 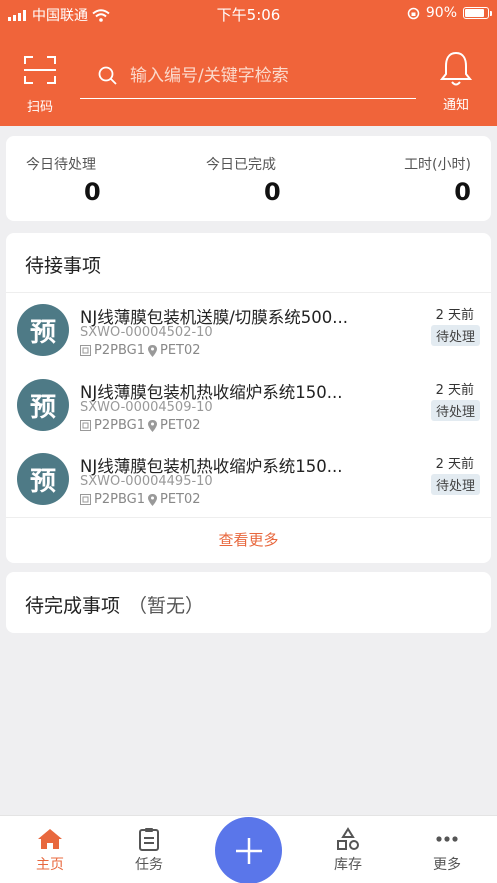 What do you see at coordinates (61, 165) in the screenshot?
I see `stat-label: 今日待处理` at bounding box center [61, 165].